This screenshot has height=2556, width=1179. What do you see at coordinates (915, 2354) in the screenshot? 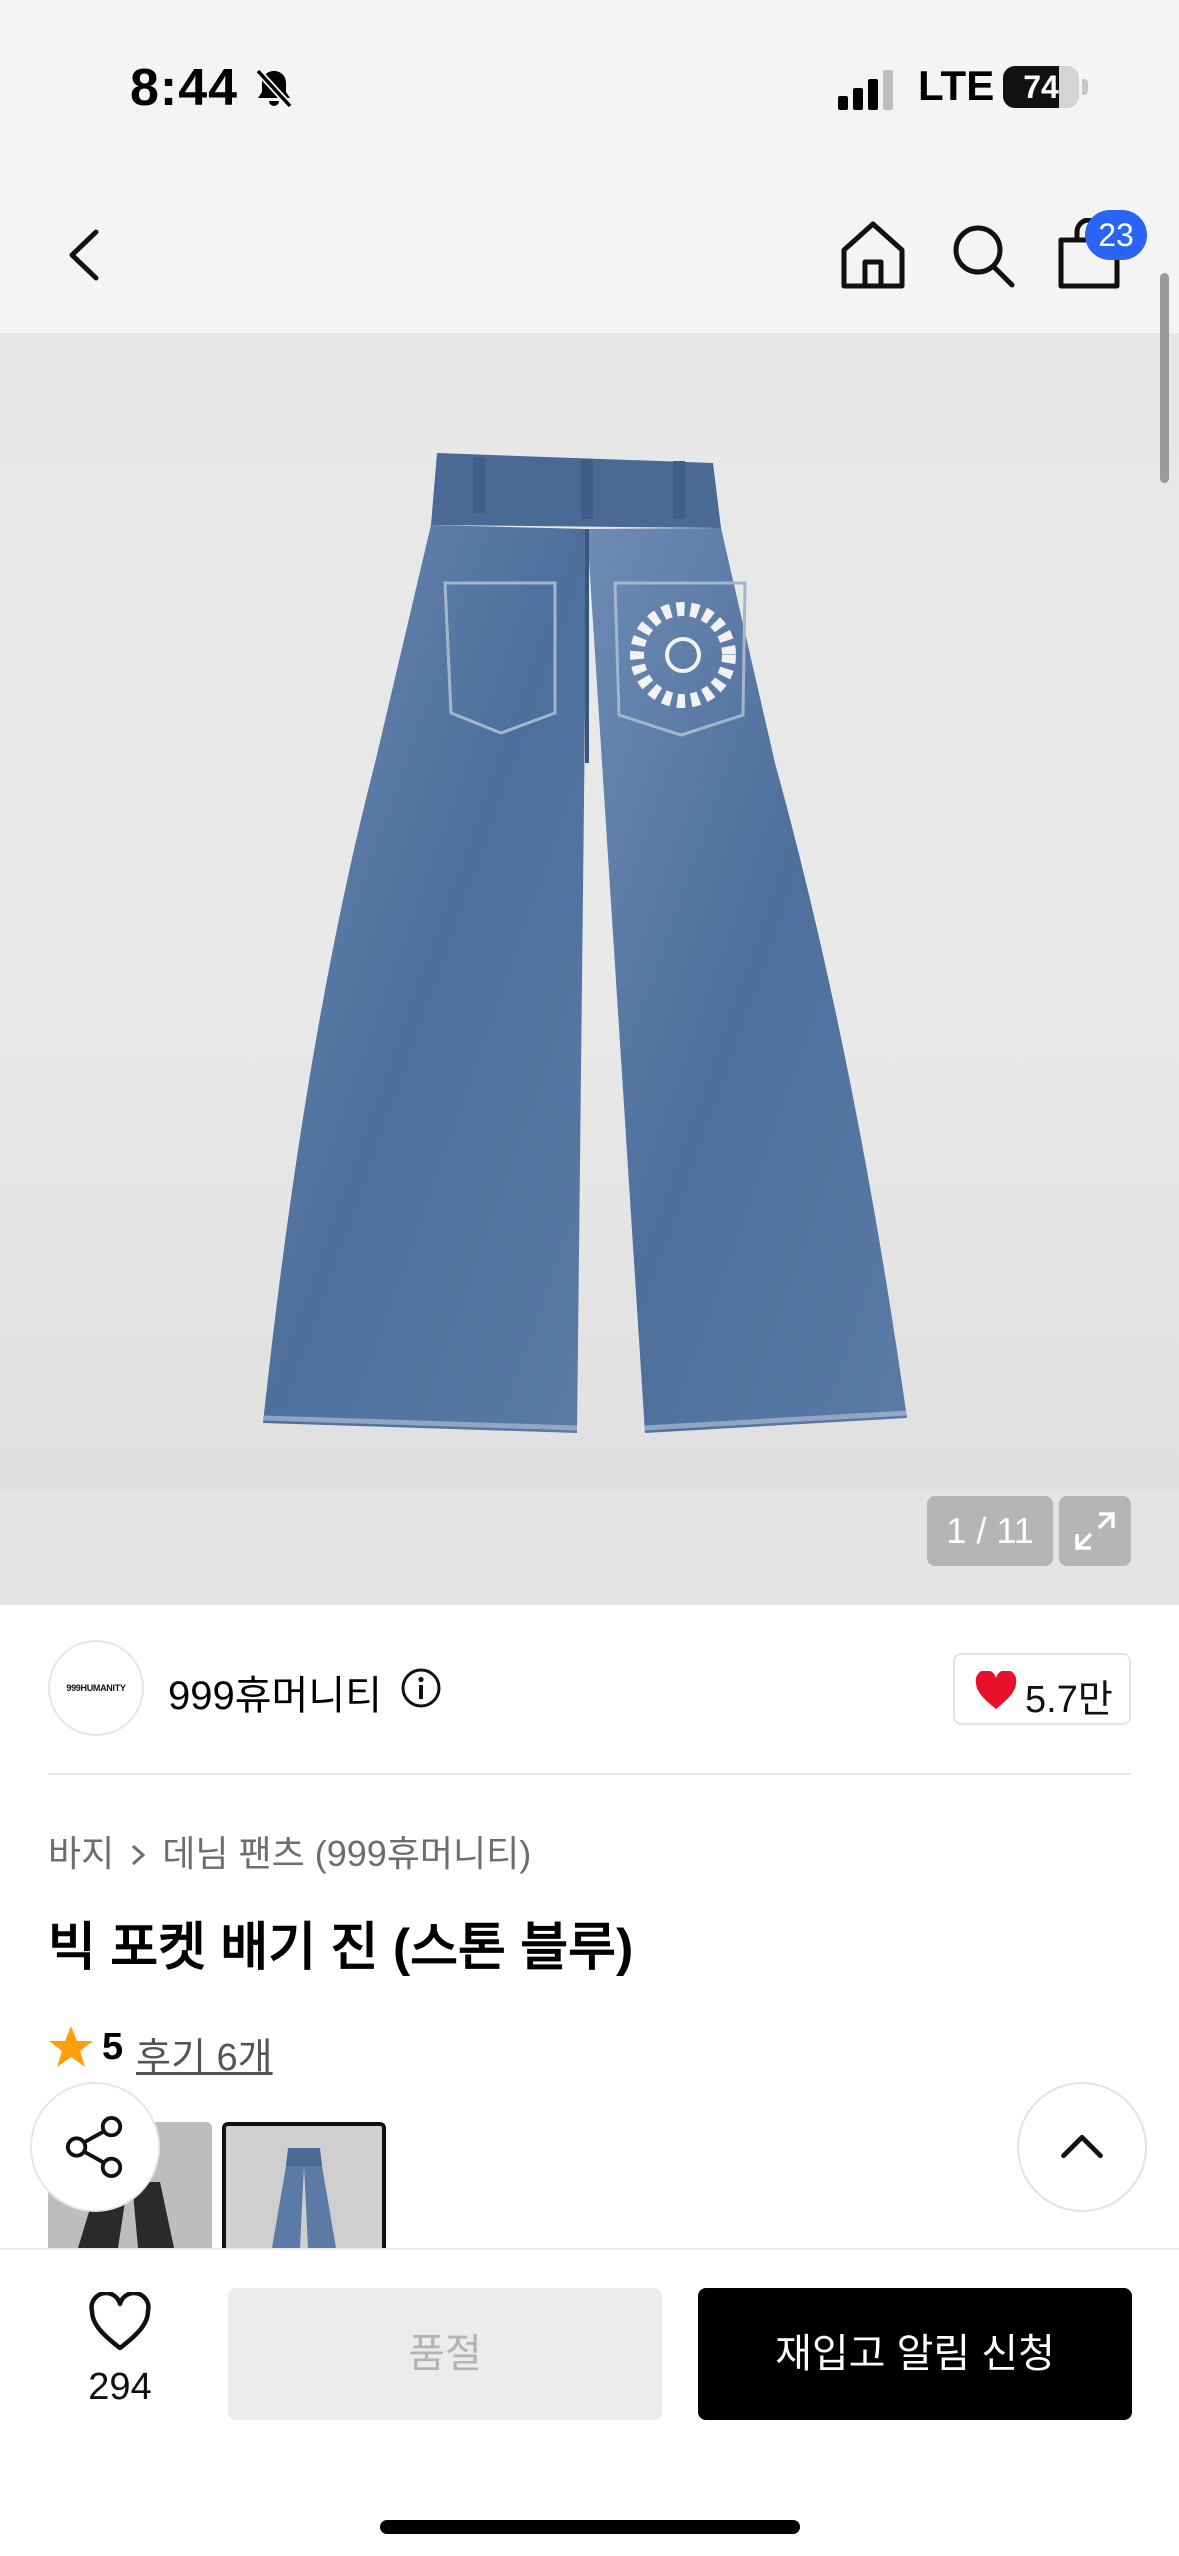
I see `restock-alert-button: 재입고 알림 신청` at bounding box center [915, 2354].